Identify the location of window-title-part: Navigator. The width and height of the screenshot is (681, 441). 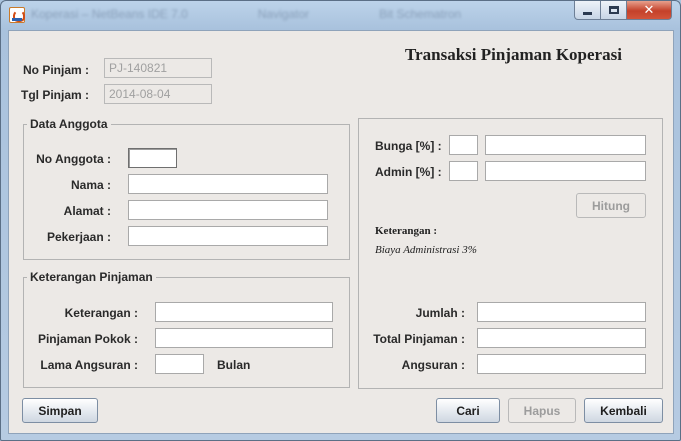
(283, 14).